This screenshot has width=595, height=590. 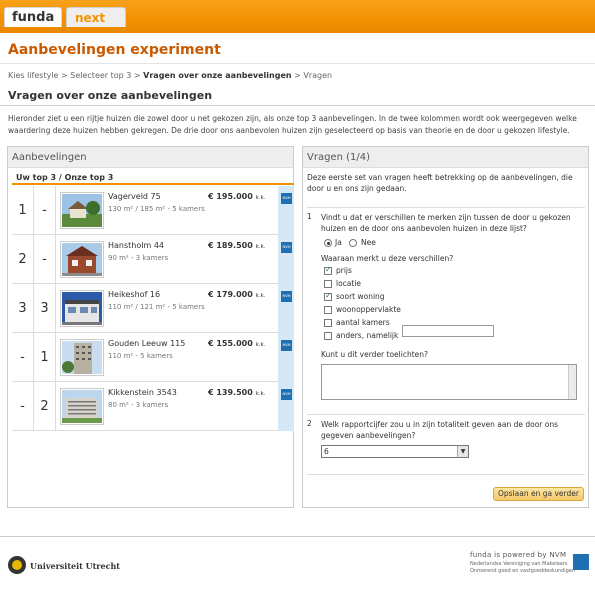 What do you see at coordinates (328, 296) in the screenshot?
I see `checkbox-soort-woning` at bounding box center [328, 296].